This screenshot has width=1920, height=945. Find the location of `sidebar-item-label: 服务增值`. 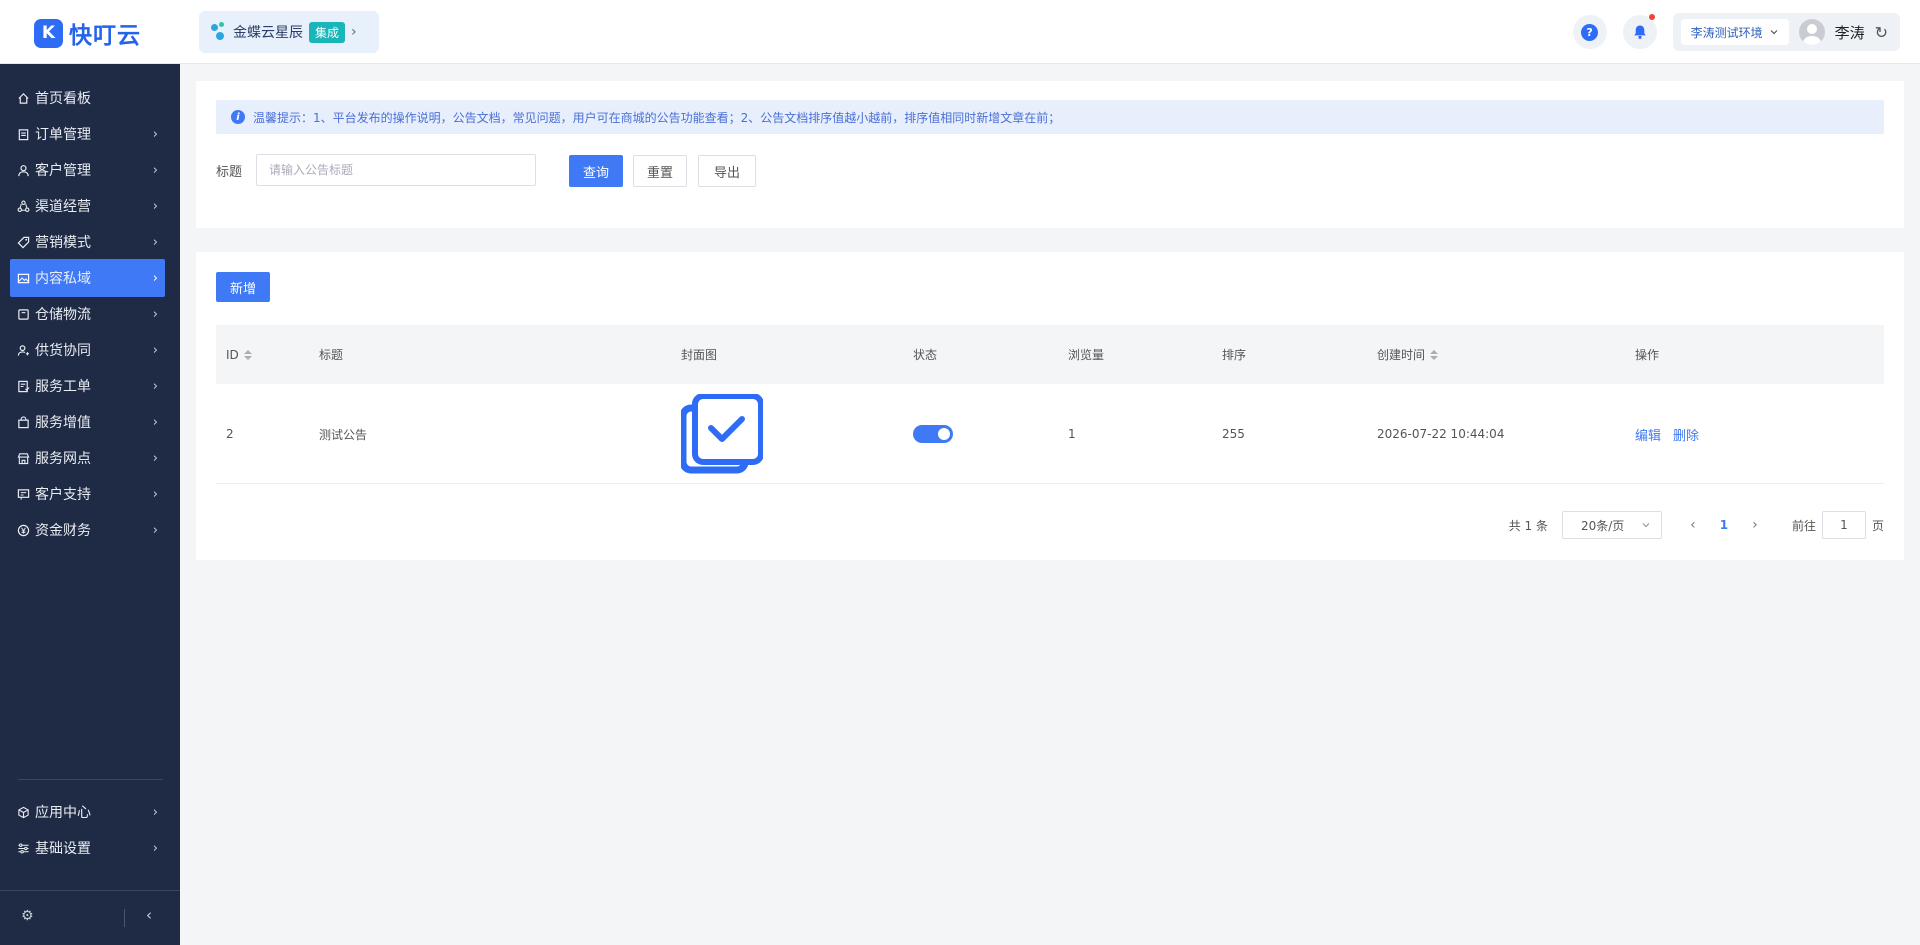

sidebar-item-label: 服务增值 is located at coordinates (63, 423).